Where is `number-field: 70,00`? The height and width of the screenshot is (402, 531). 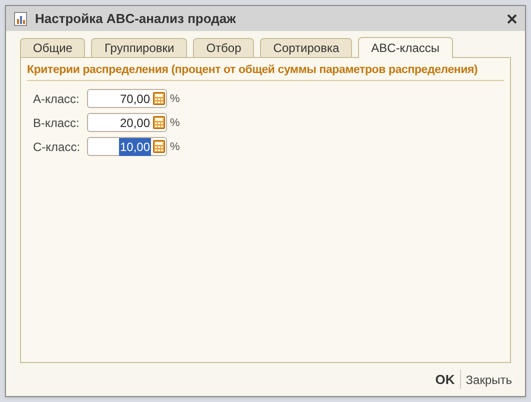 number-field: 70,00 is located at coordinates (127, 98).